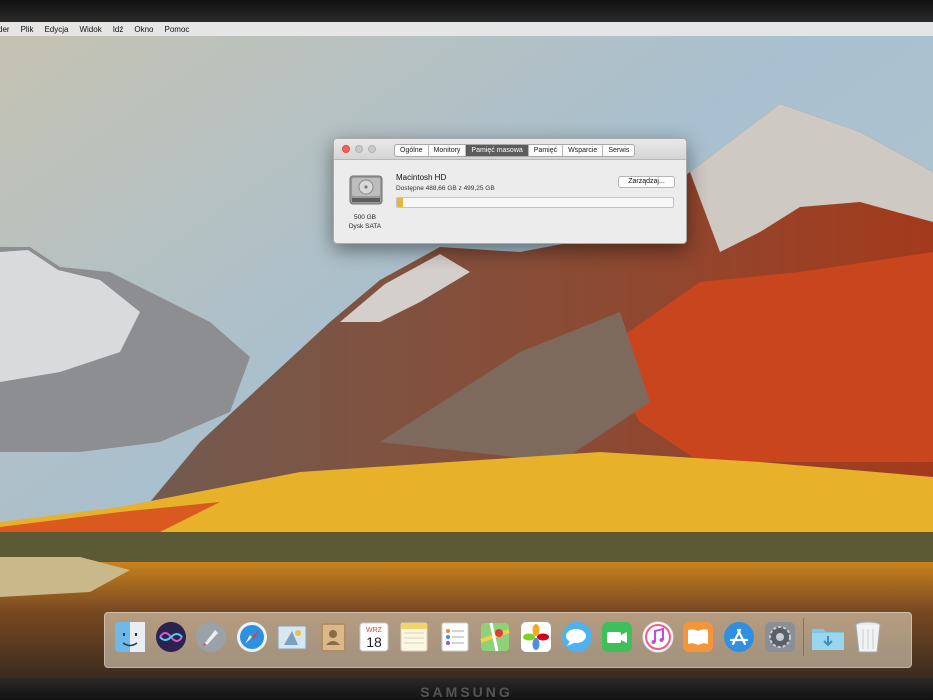 This screenshot has height=700, width=933. I want to click on dock-icons: WRZ 18, so click(502, 637).